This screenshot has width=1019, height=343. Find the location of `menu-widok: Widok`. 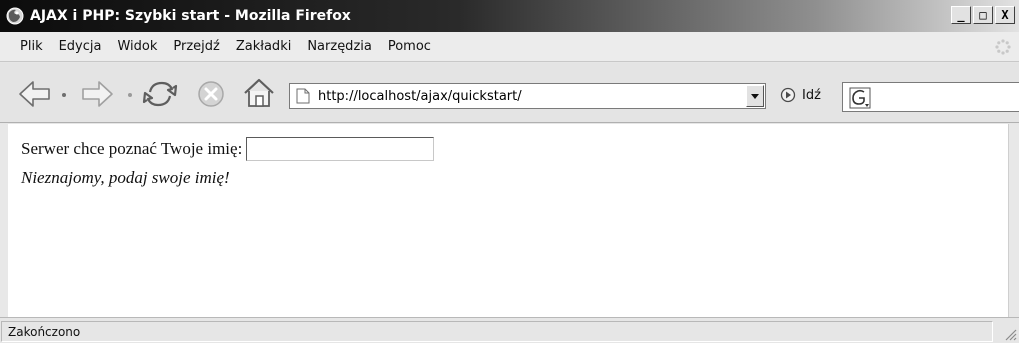

menu-widok: Widok is located at coordinates (137, 46).